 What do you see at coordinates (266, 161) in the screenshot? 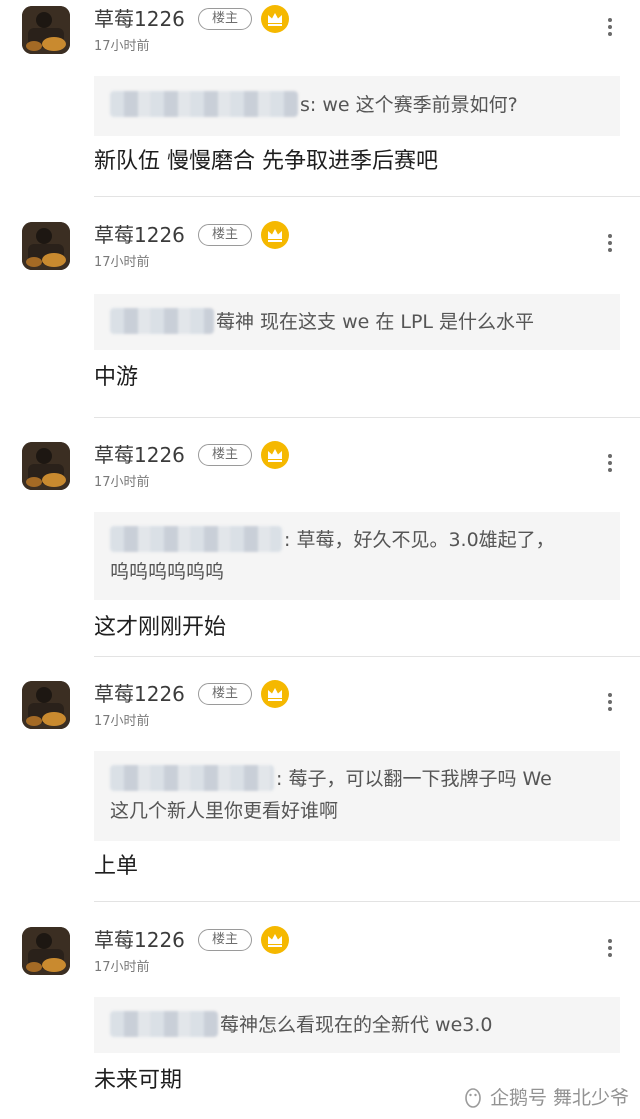
I see `reply-text: 新队伍 慢慢磨合 先争取进季后赛吧` at bounding box center [266, 161].